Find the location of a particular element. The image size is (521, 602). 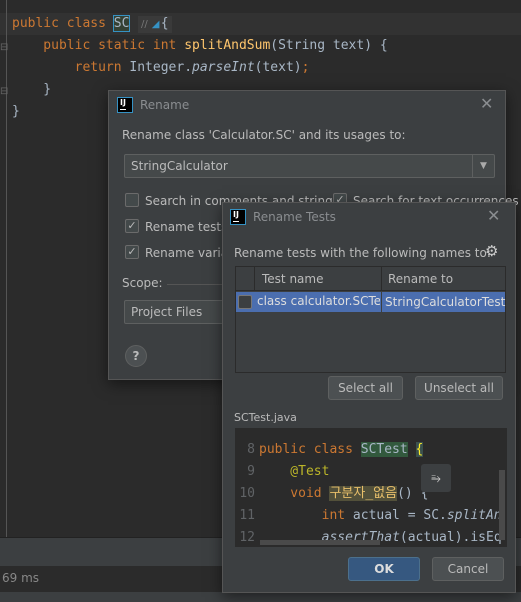

code-token: public static int is located at coordinates (98, 45).